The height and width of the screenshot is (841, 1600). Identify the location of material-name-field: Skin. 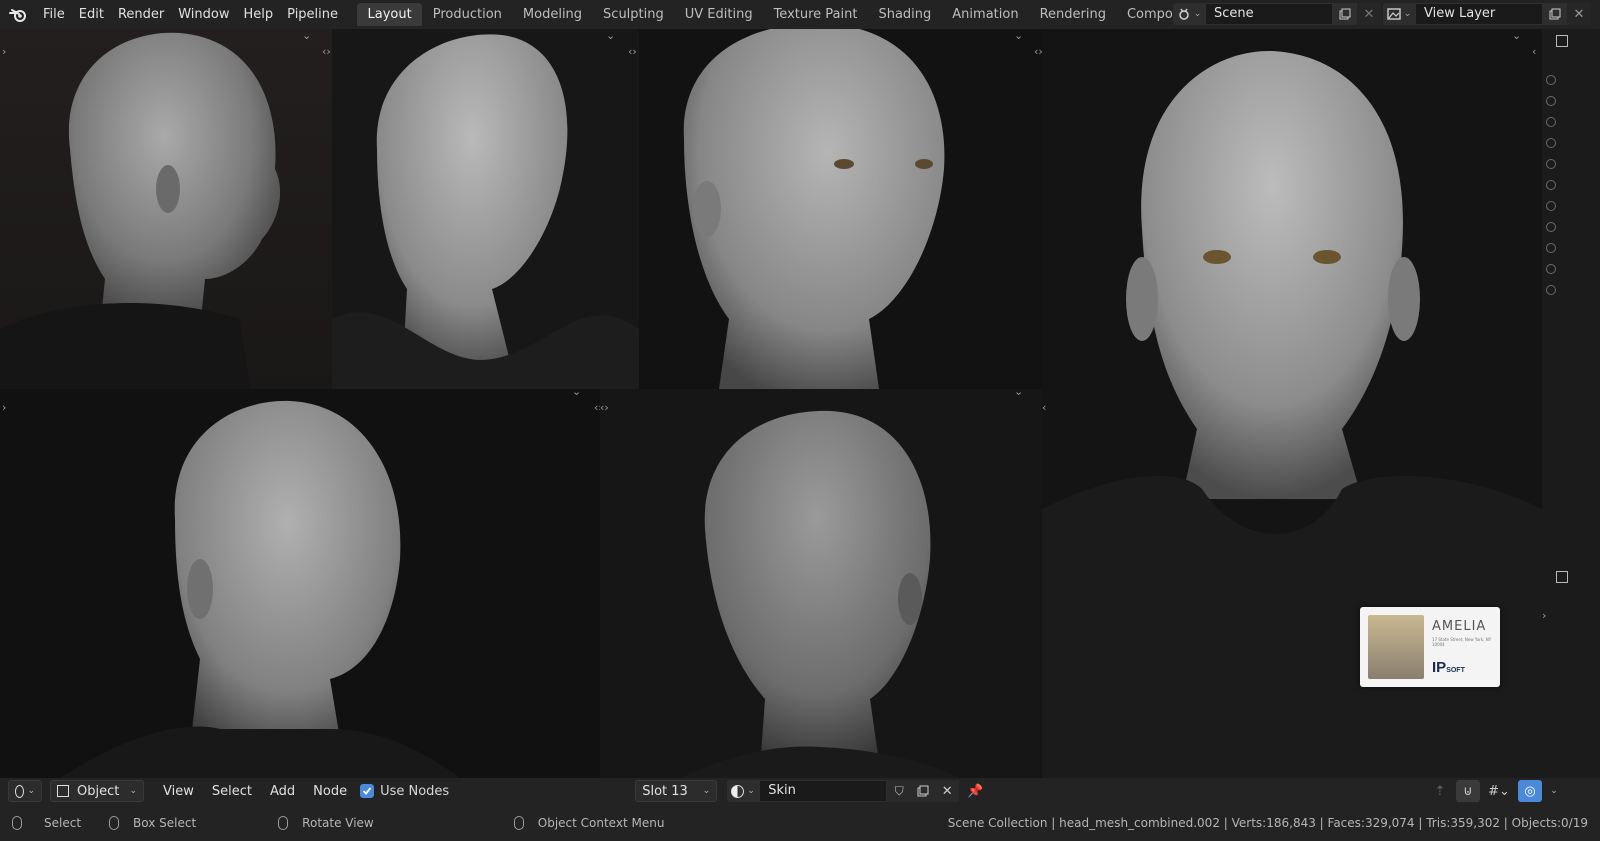
(823, 791).